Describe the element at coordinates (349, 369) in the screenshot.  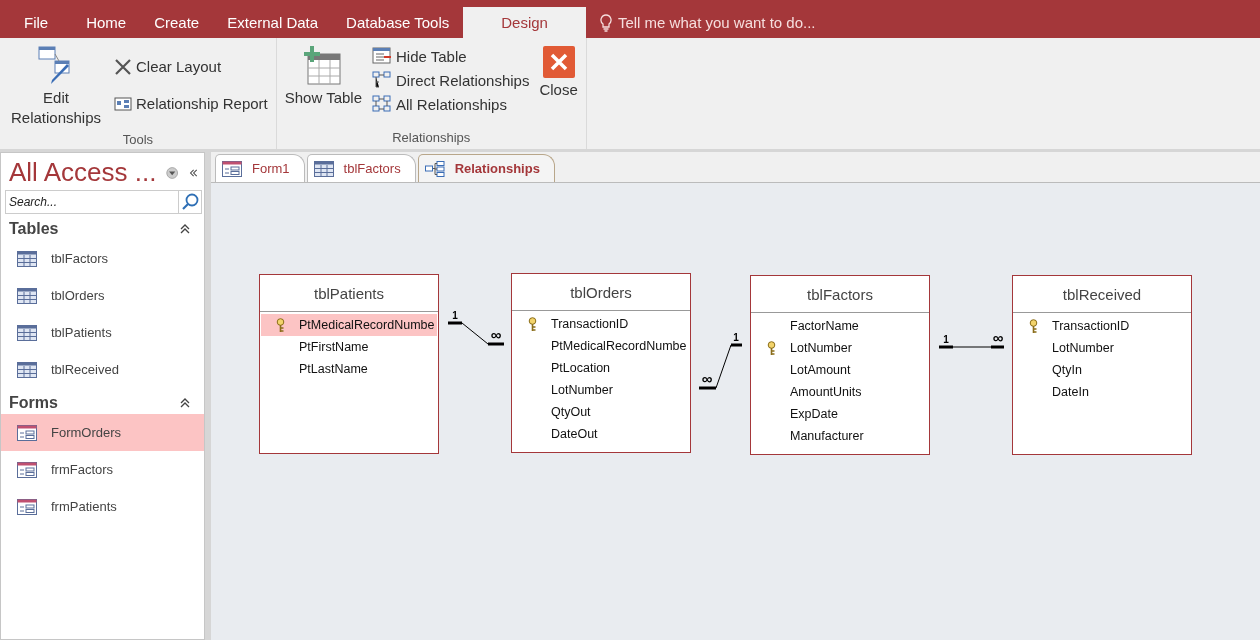
I see `field-row: PtLastName` at that location.